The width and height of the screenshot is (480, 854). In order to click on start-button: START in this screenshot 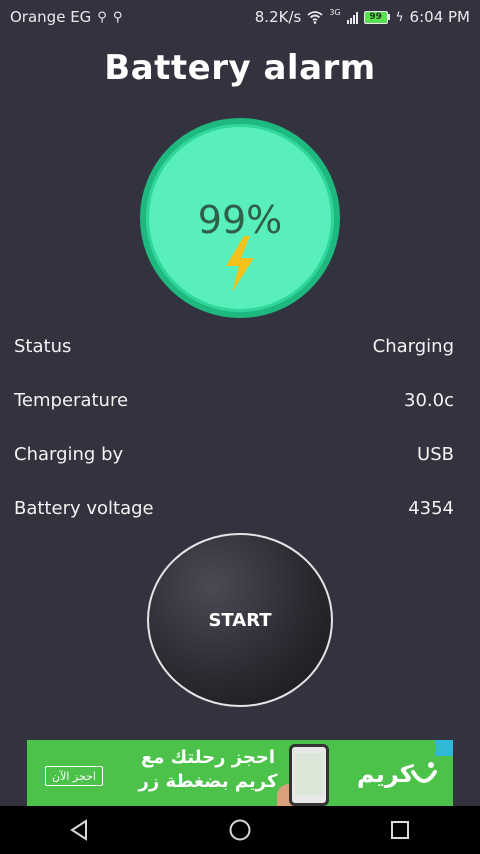, I will do `click(240, 620)`.